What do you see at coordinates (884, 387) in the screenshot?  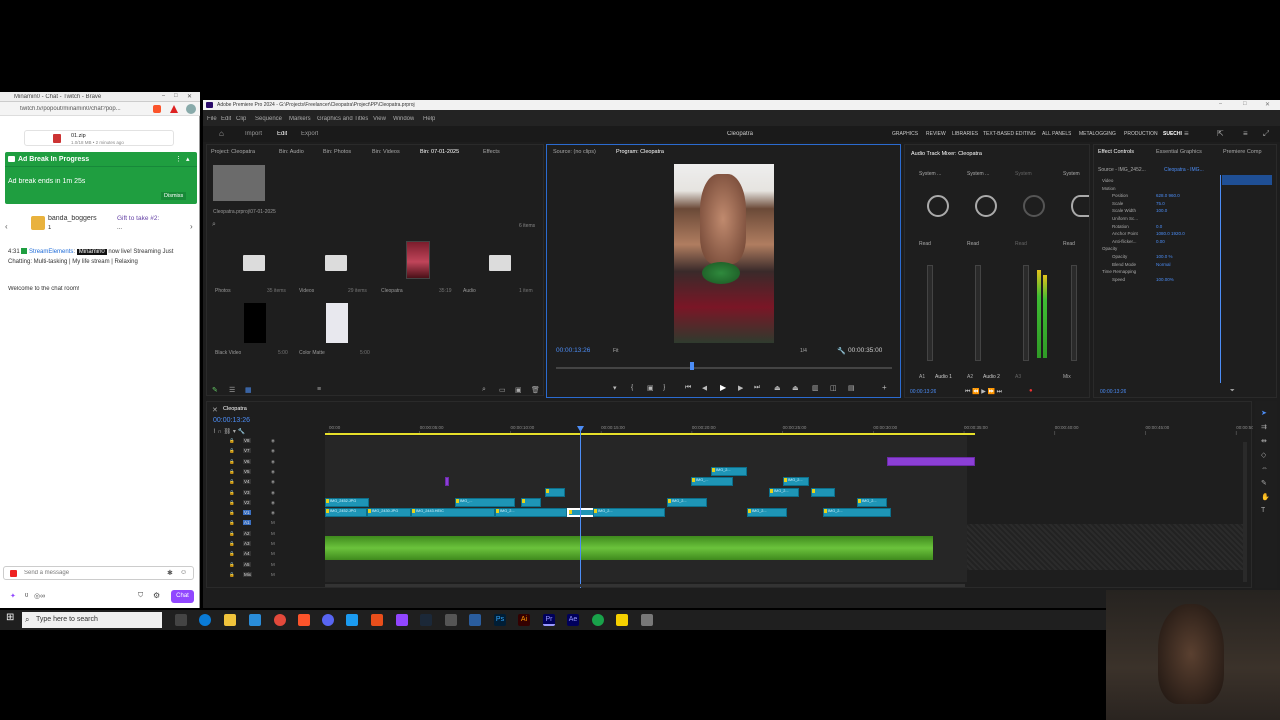 I see `add-button-icon: +` at bounding box center [884, 387].